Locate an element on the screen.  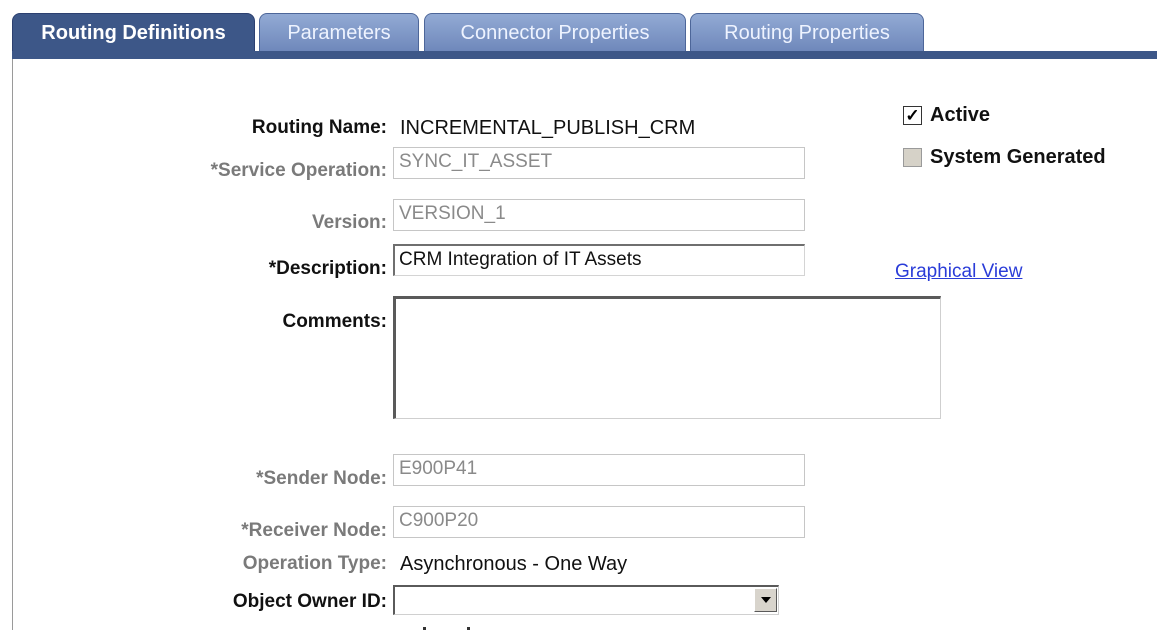
system-generated-checkbox-label: System Generated is located at coordinates (1018, 157).